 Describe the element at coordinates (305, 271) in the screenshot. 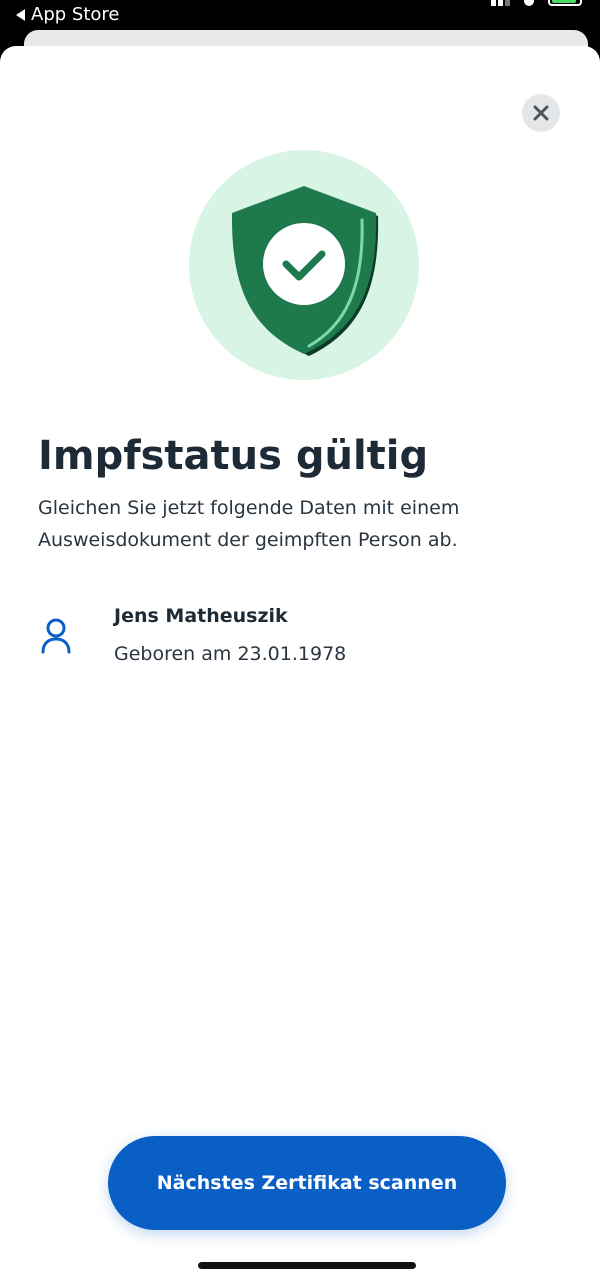

I see `shield-check-icon` at that location.